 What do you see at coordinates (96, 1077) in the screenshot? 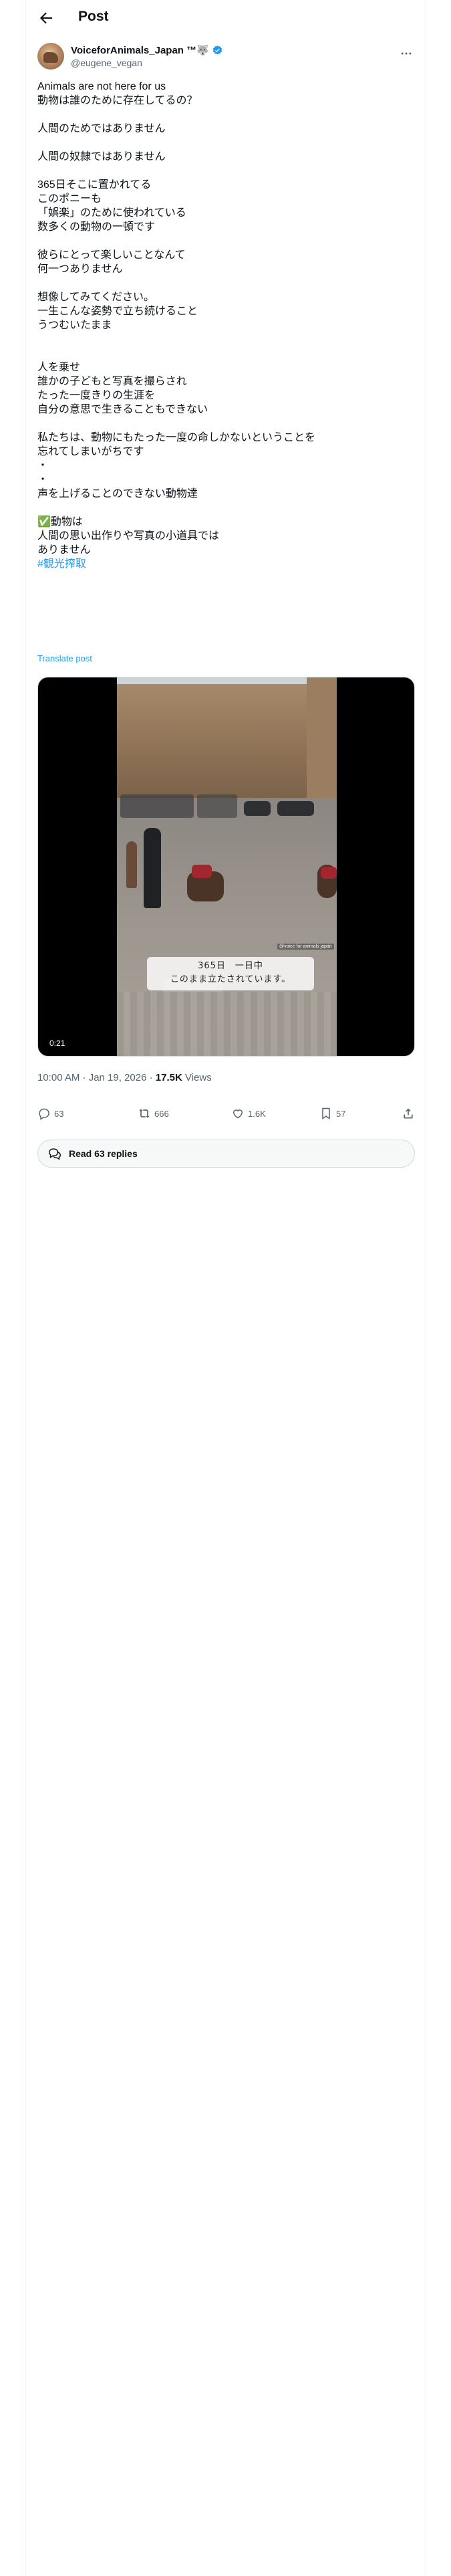
I see `post-timestamp: 10:00 AM · Jan 19, 2026 ·` at bounding box center [96, 1077].